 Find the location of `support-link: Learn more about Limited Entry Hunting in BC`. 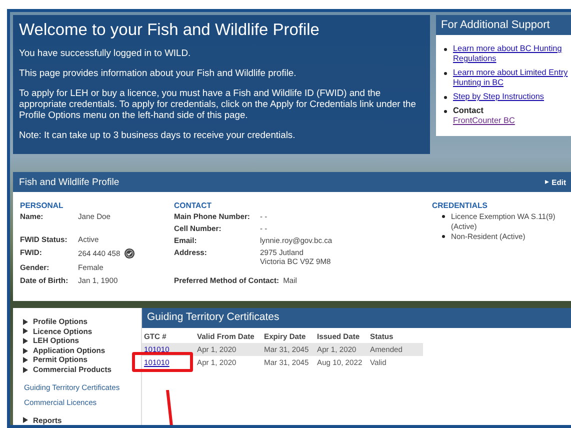

support-link: Learn more about Limited Entry Hunting in BC is located at coordinates (512, 78).